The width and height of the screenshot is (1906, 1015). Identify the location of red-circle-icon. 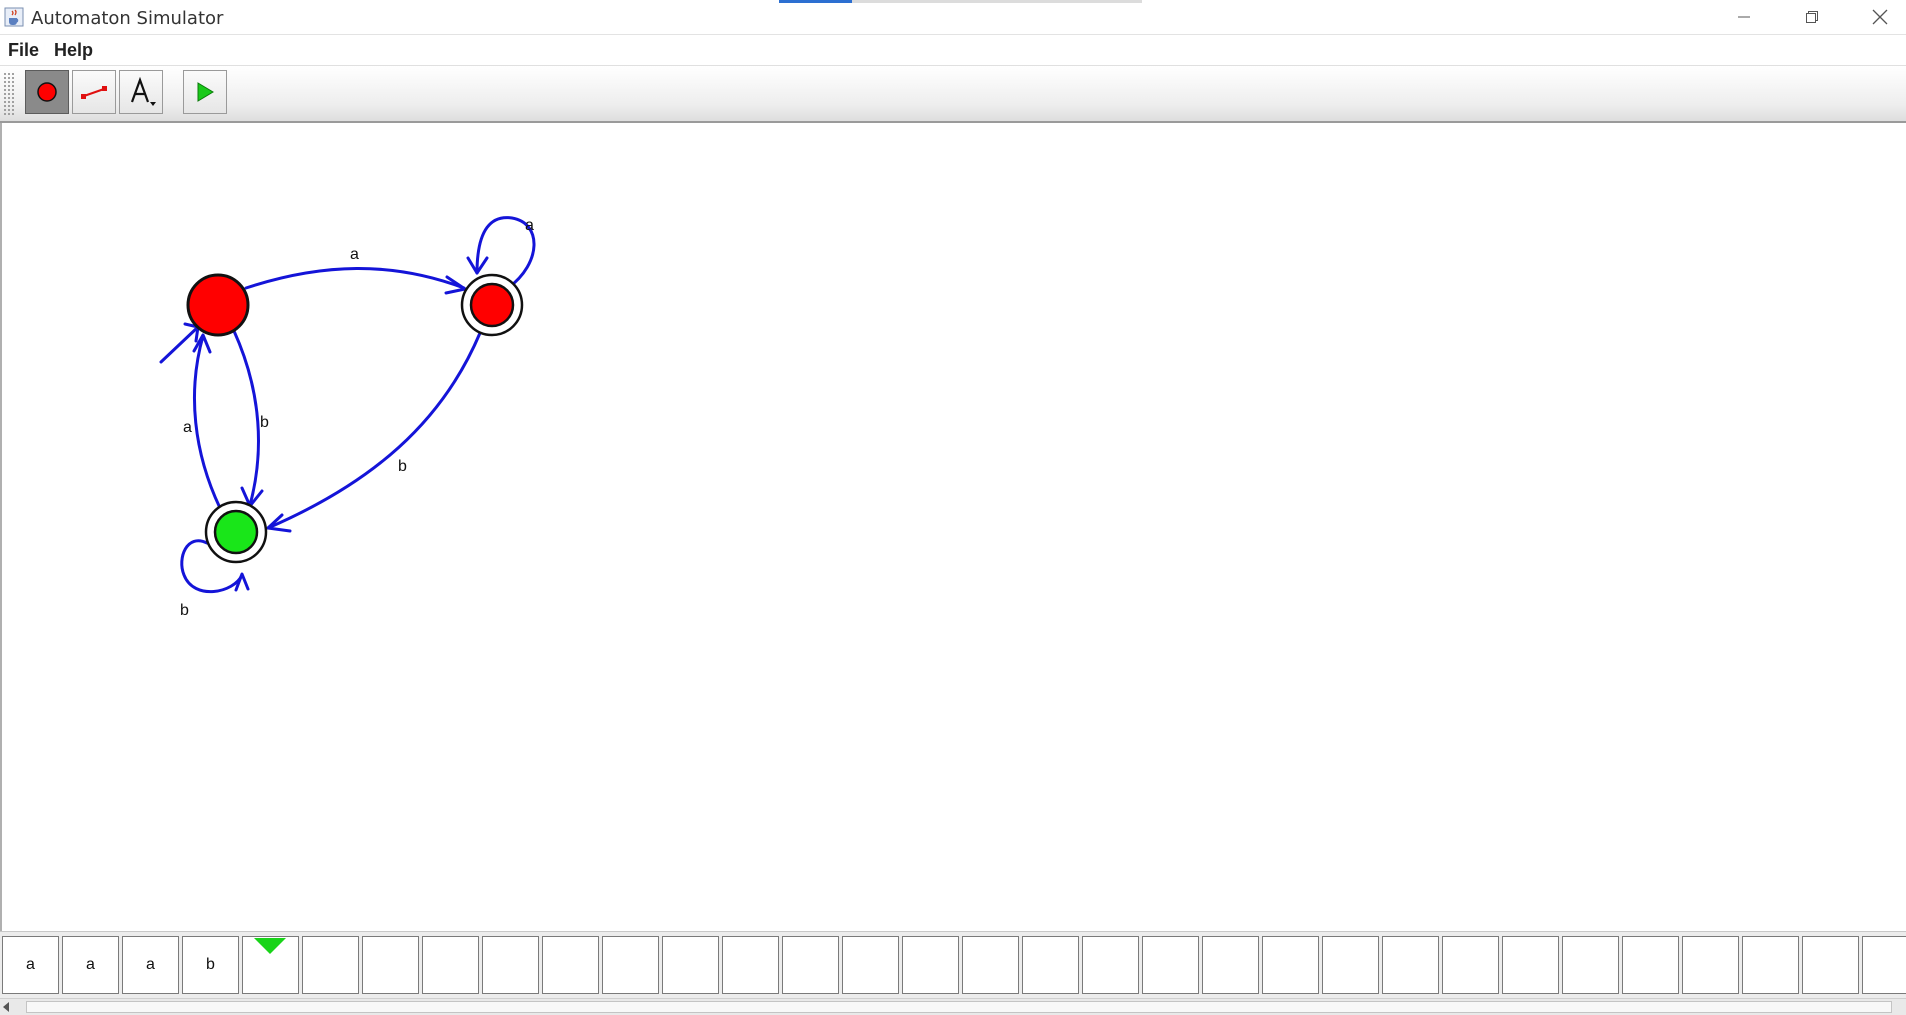
(47, 92).